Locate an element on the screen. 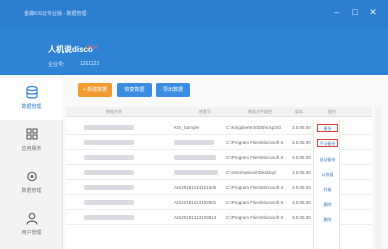 The image size is (388, 249). delete-action-2: 删除 is located at coordinates (327, 220).